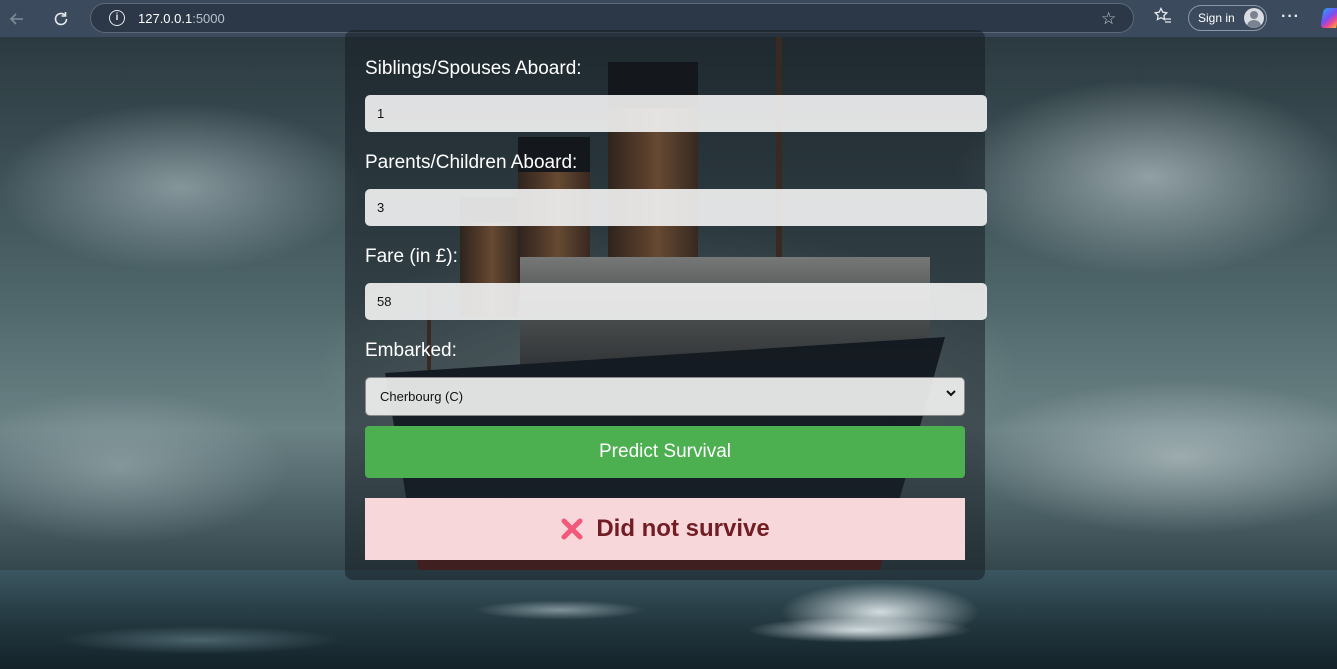 This screenshot has width=1337, height=669. Describe the element at coordinates (668, 619) in the screenshot. I see `sea` at that location.